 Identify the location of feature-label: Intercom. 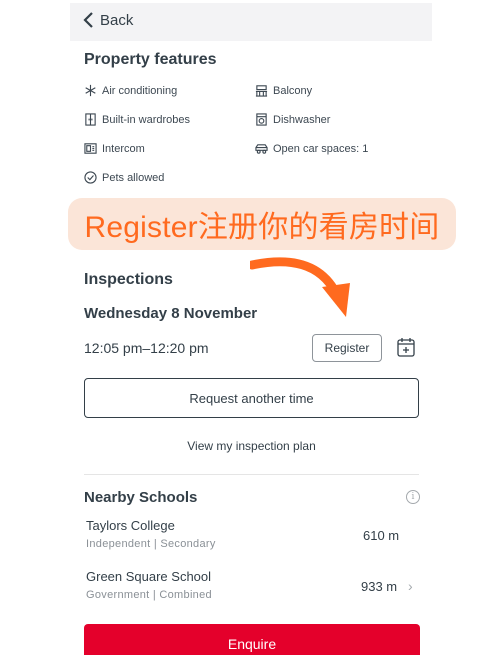
(123, 148).